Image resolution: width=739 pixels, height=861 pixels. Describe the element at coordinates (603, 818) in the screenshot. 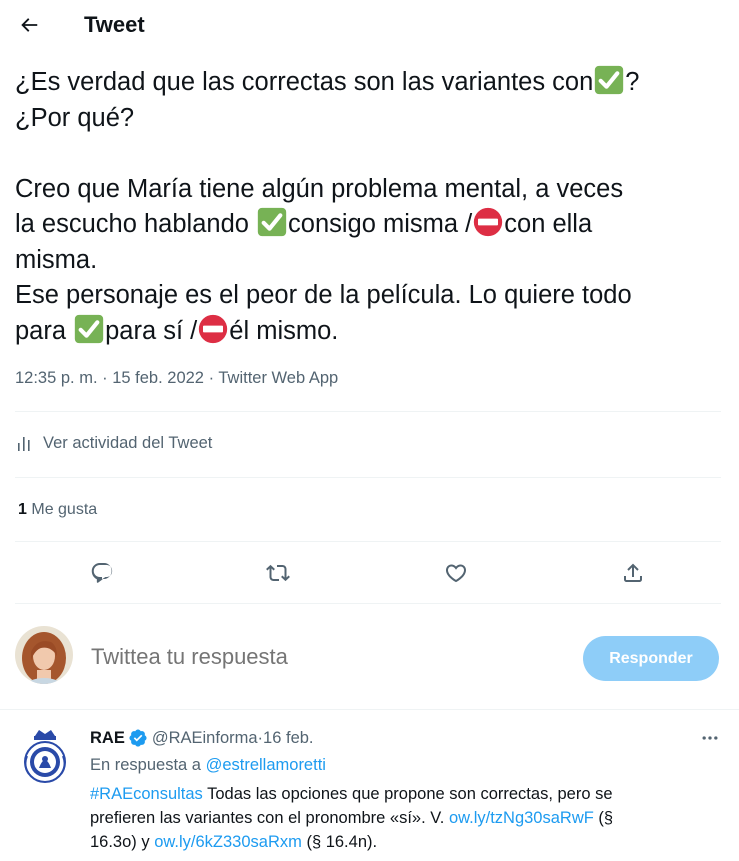

I see `reply-text-segment: (§` at that location.